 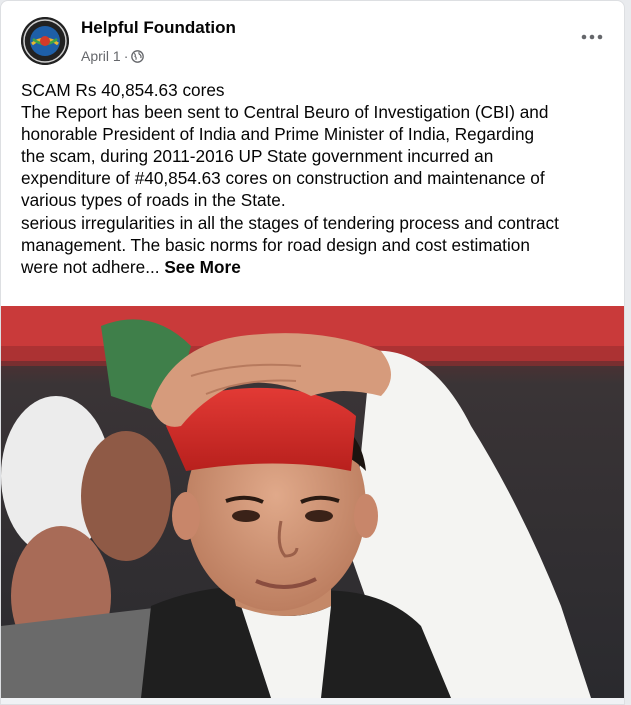 I want to click on post-text-line: SCAM Rs 40,854.63 cores, so click(x=123, y=90).